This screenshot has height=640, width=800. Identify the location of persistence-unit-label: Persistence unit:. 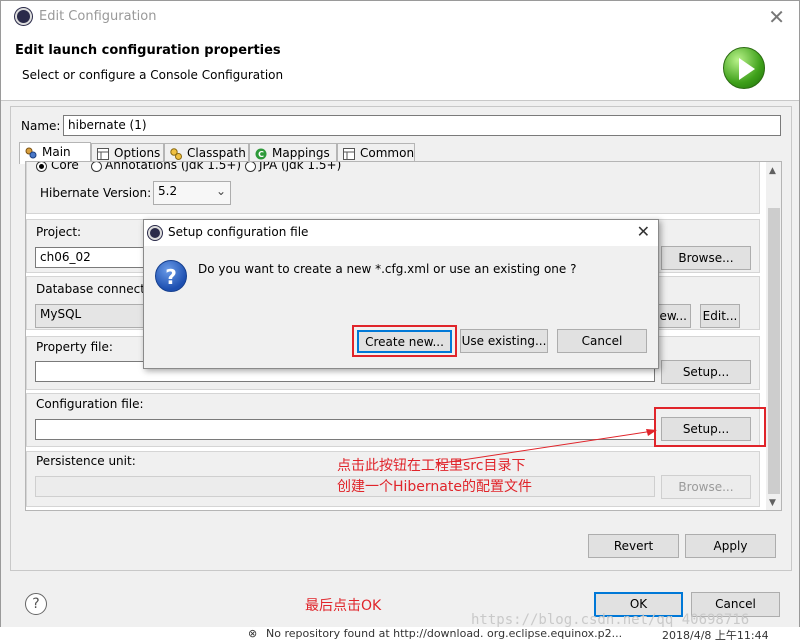
(86, 461).